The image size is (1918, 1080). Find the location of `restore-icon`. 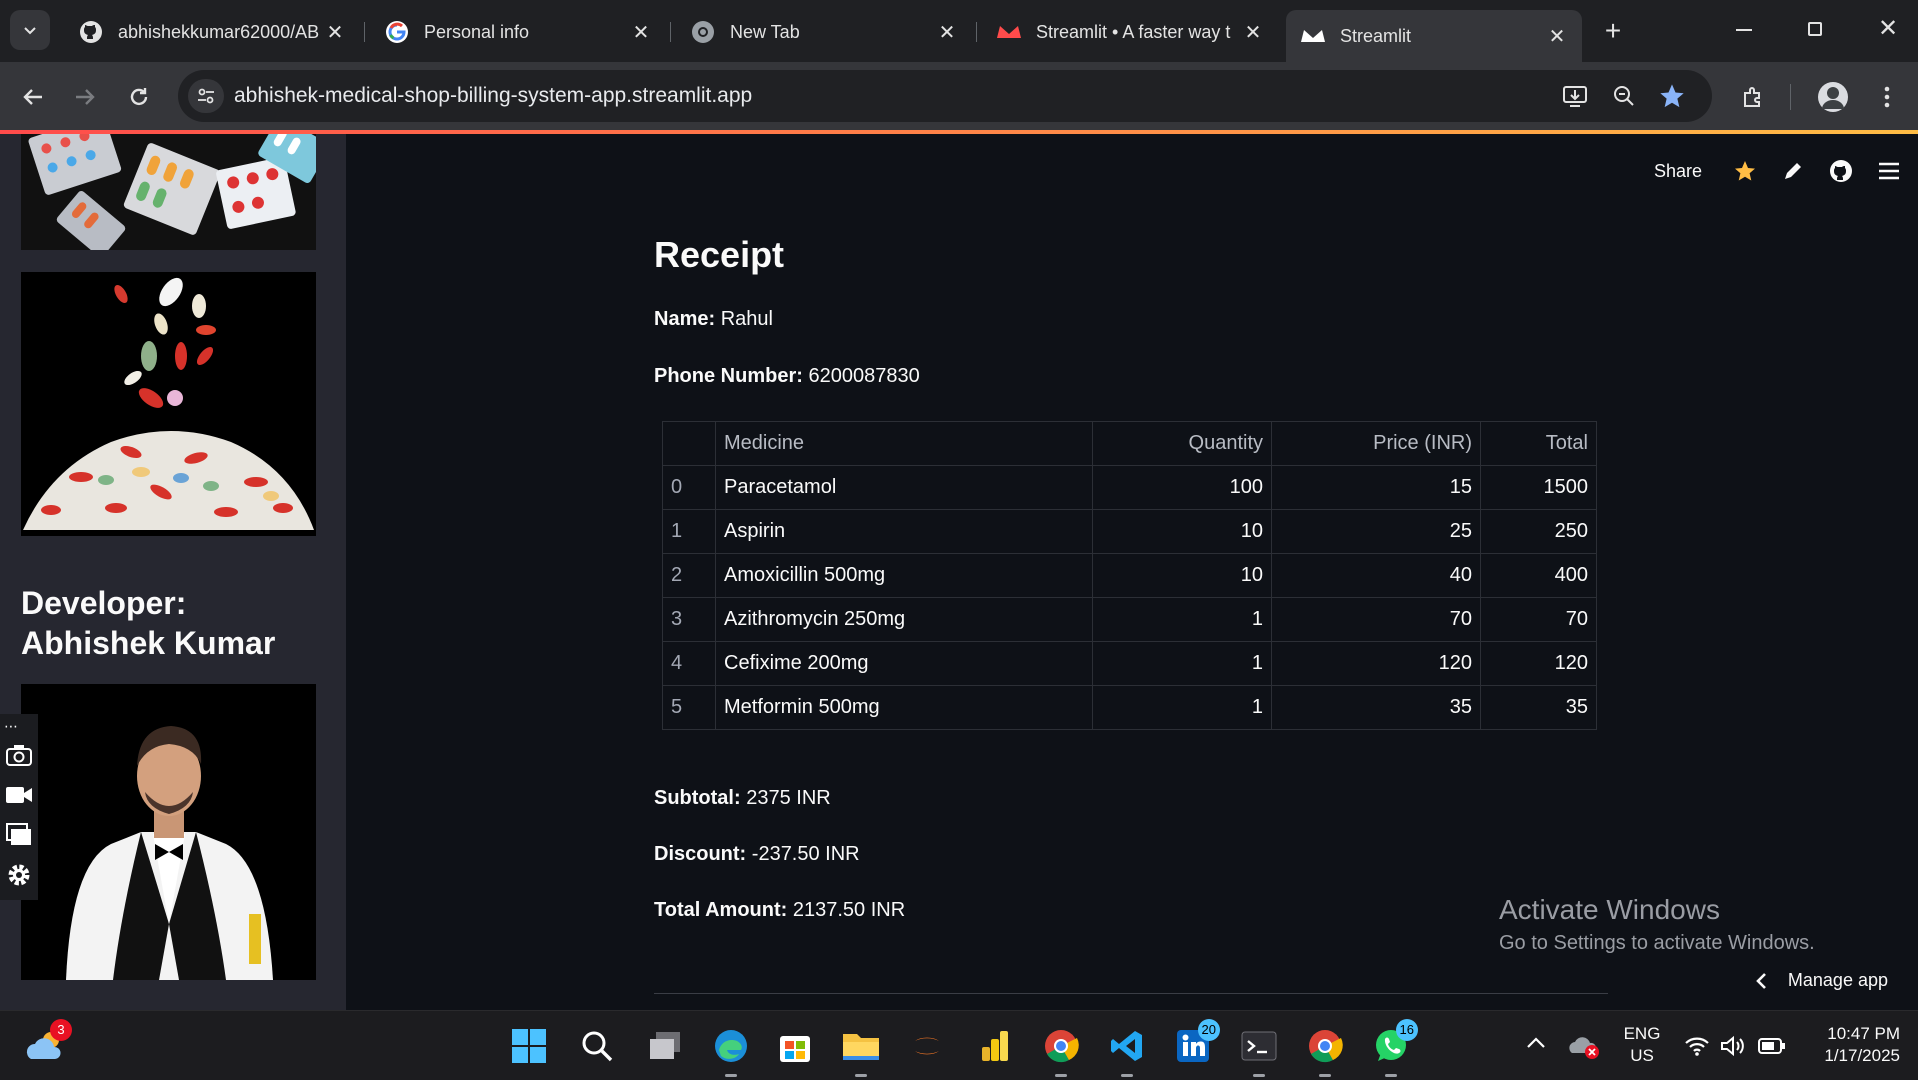

restore-icon is located at coordinates (1815, 29).